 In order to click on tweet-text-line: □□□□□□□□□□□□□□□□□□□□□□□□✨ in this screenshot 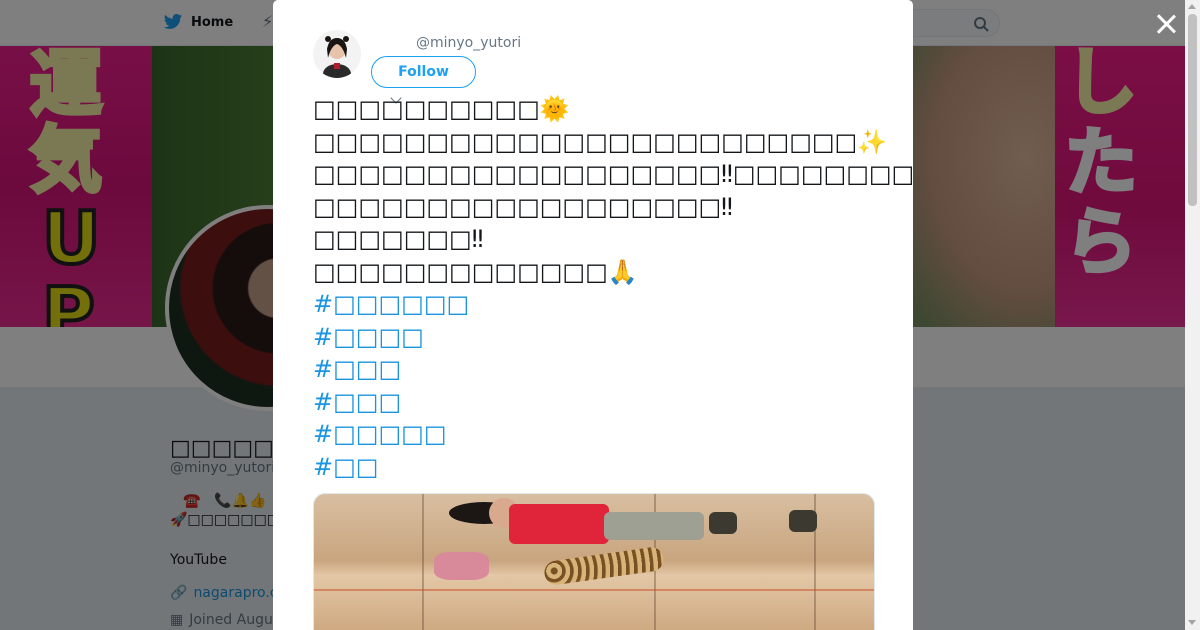, I will do `click(600, 141)`.